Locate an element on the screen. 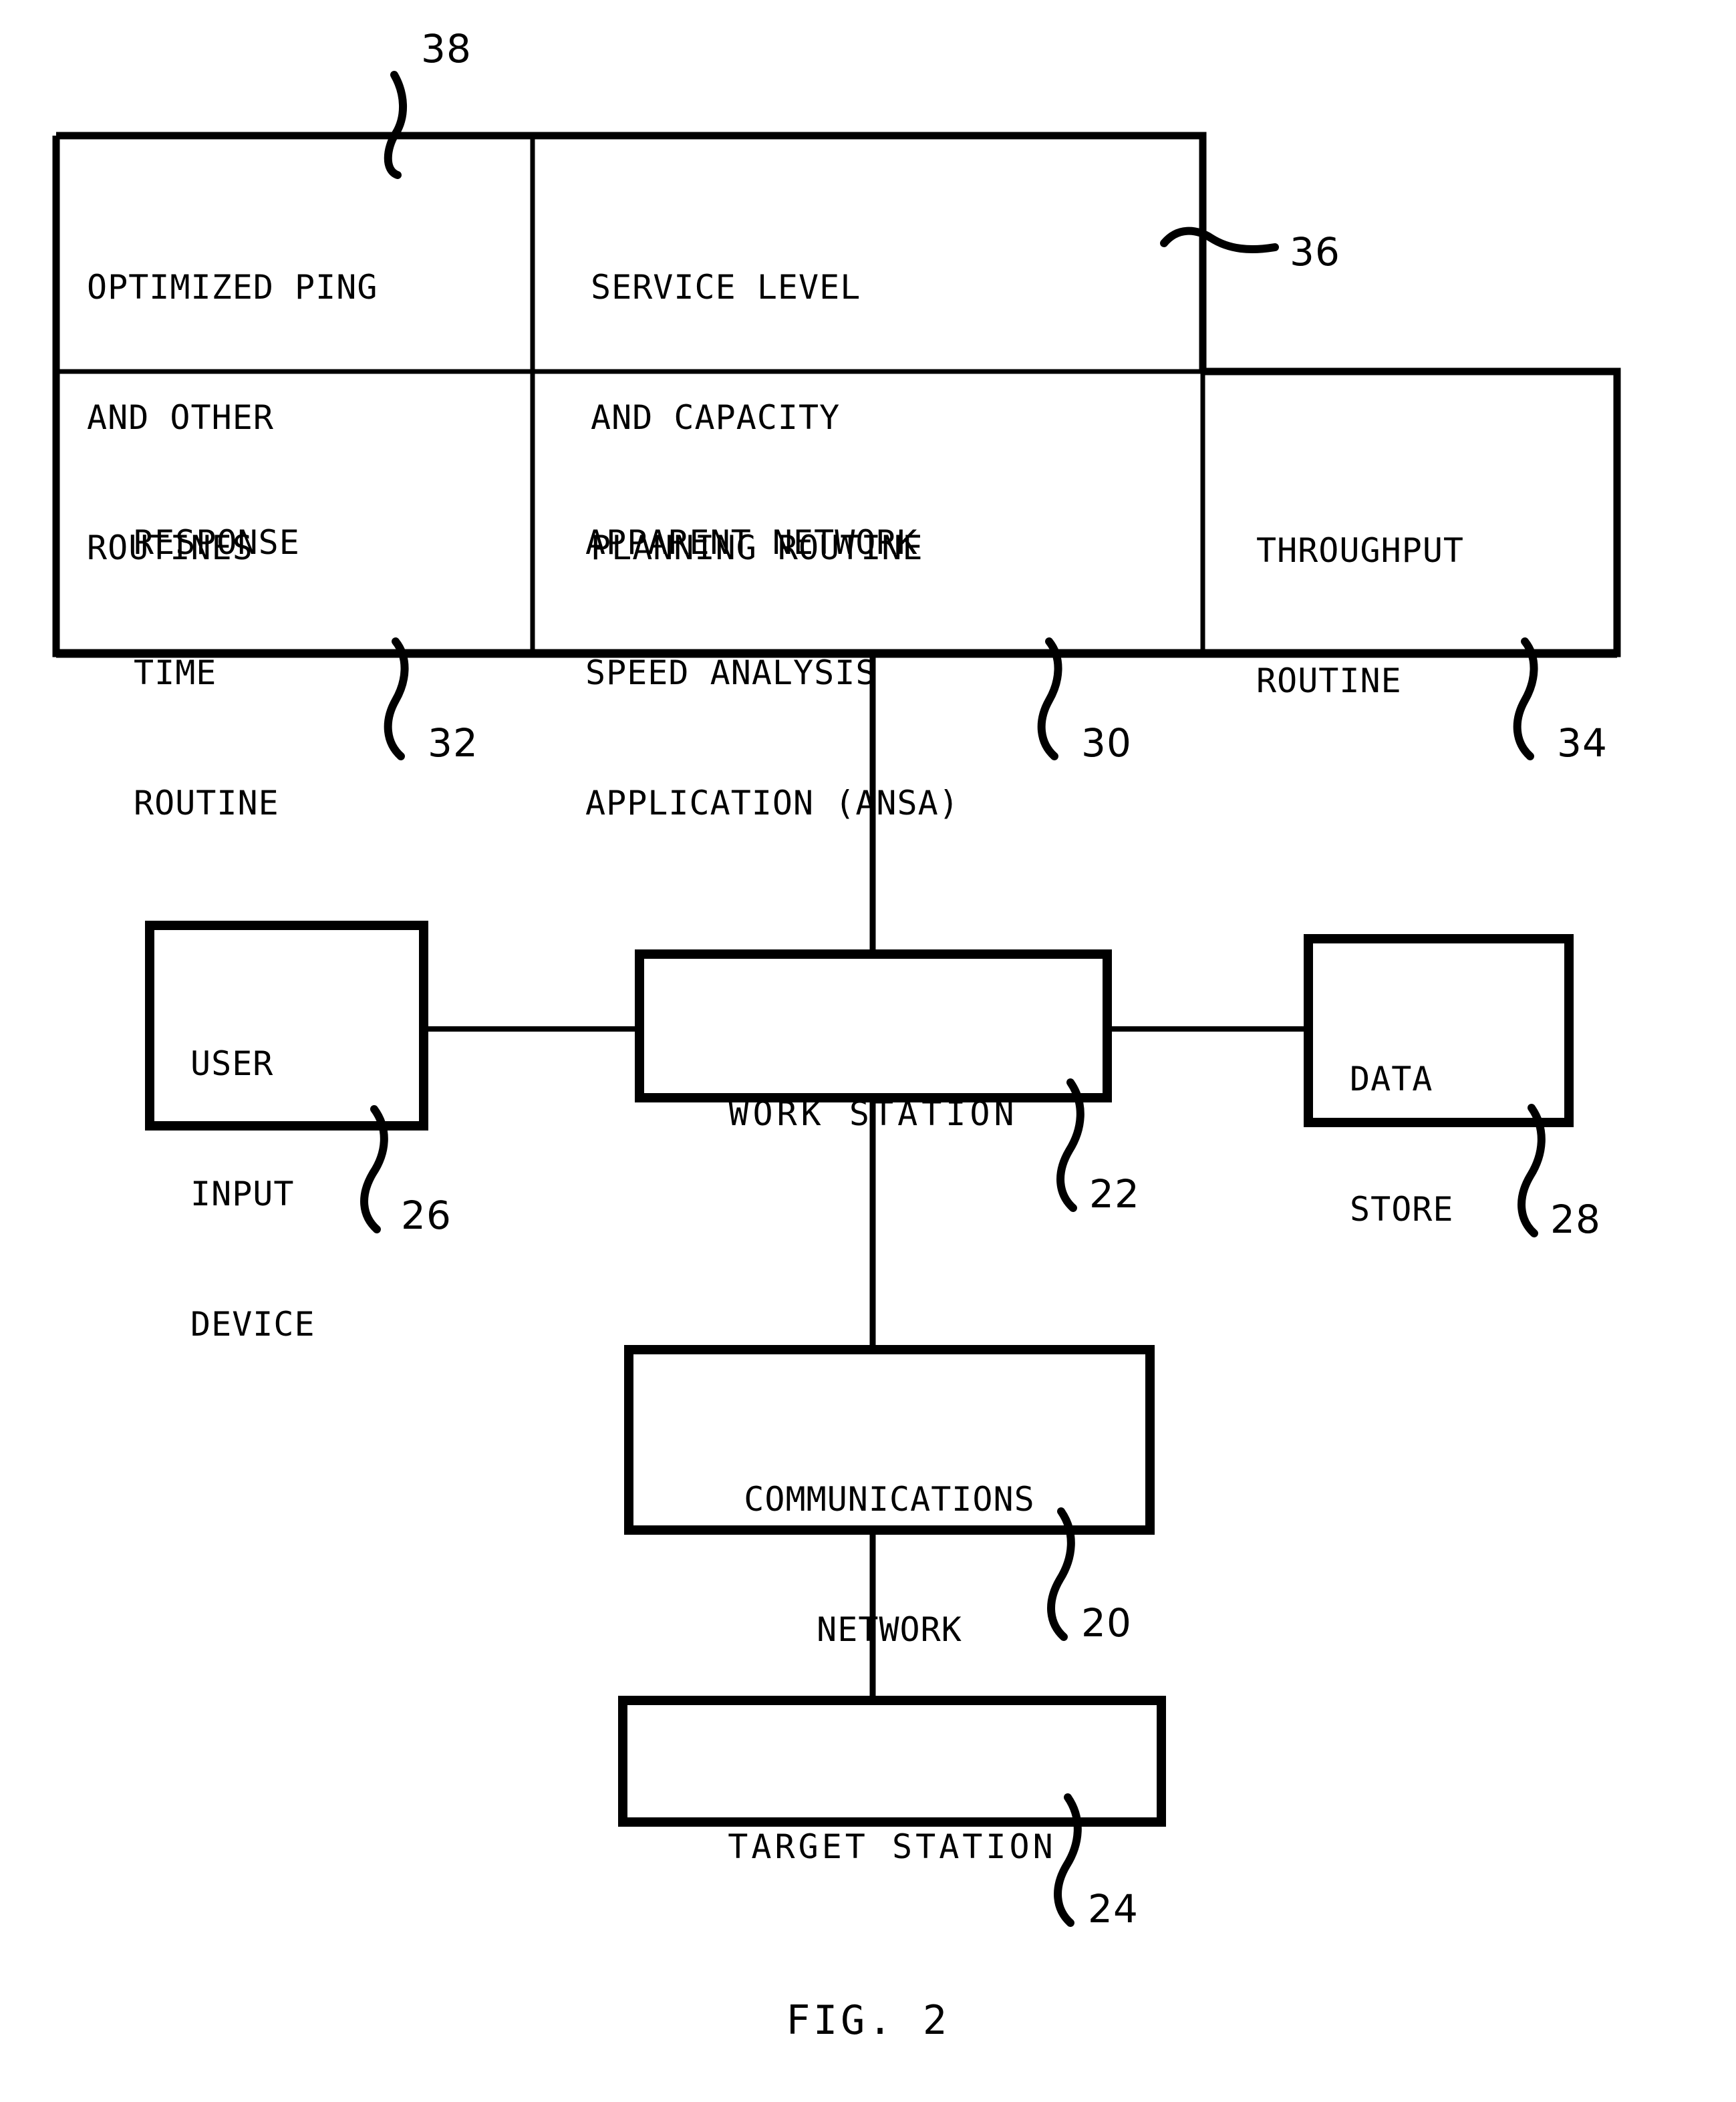 The width and height of the screenshot is (1736, 2102). block-label-target-station: TARGET STATION is located at coordinates (892, 1847).